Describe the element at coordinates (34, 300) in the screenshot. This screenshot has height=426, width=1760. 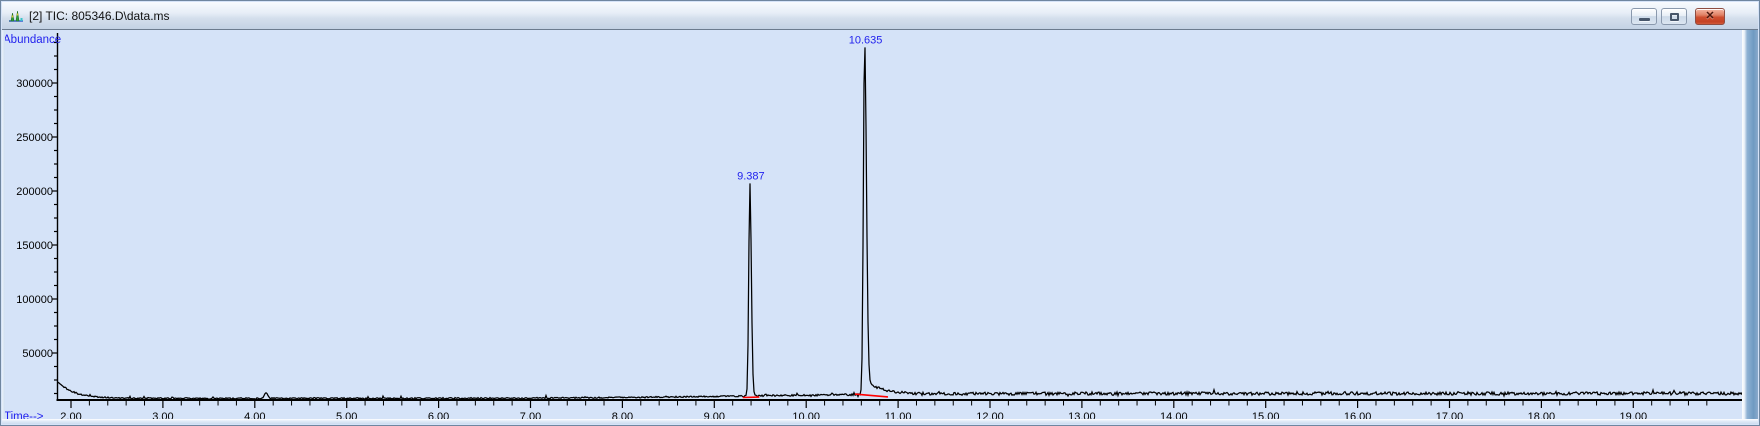
I see `y-tick-label: 100000` at that location.